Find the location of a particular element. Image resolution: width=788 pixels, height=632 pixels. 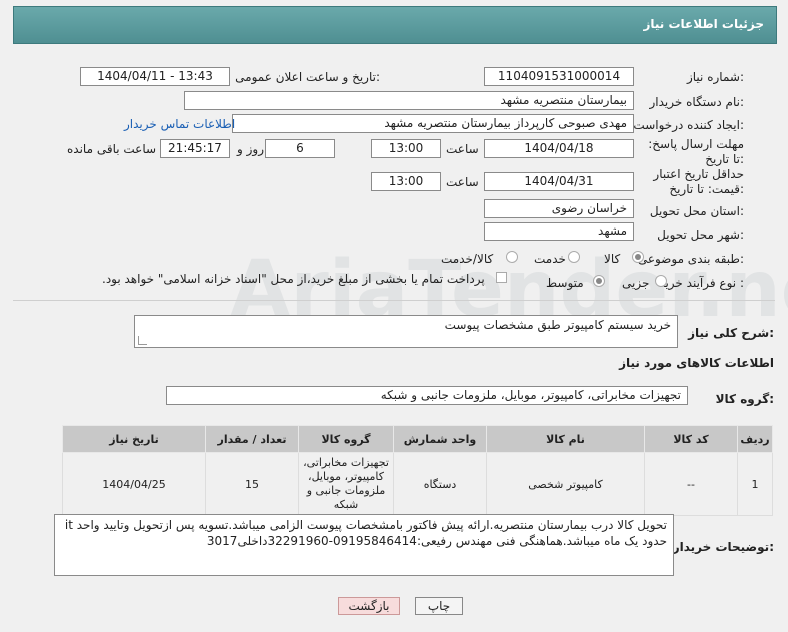

cell-row: 1 is located at coordinates (755, 484).